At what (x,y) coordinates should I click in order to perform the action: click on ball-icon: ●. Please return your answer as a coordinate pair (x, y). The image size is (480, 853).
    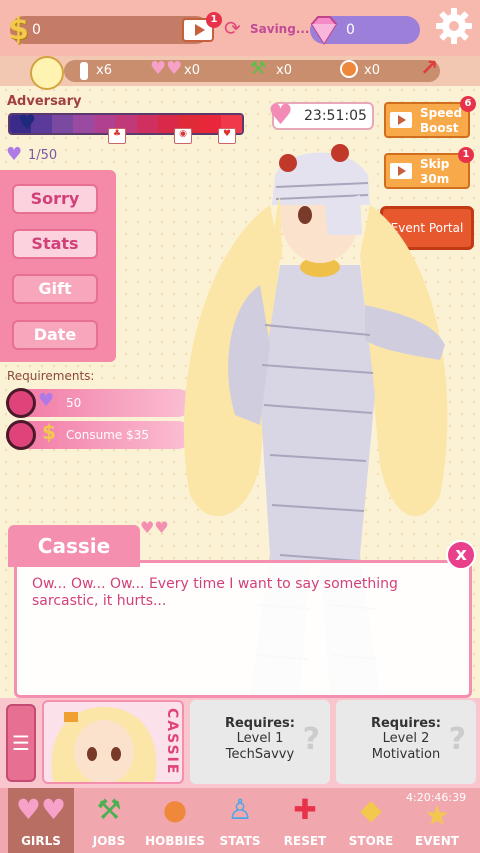
    Looking at the image, I should click on (175, 809).